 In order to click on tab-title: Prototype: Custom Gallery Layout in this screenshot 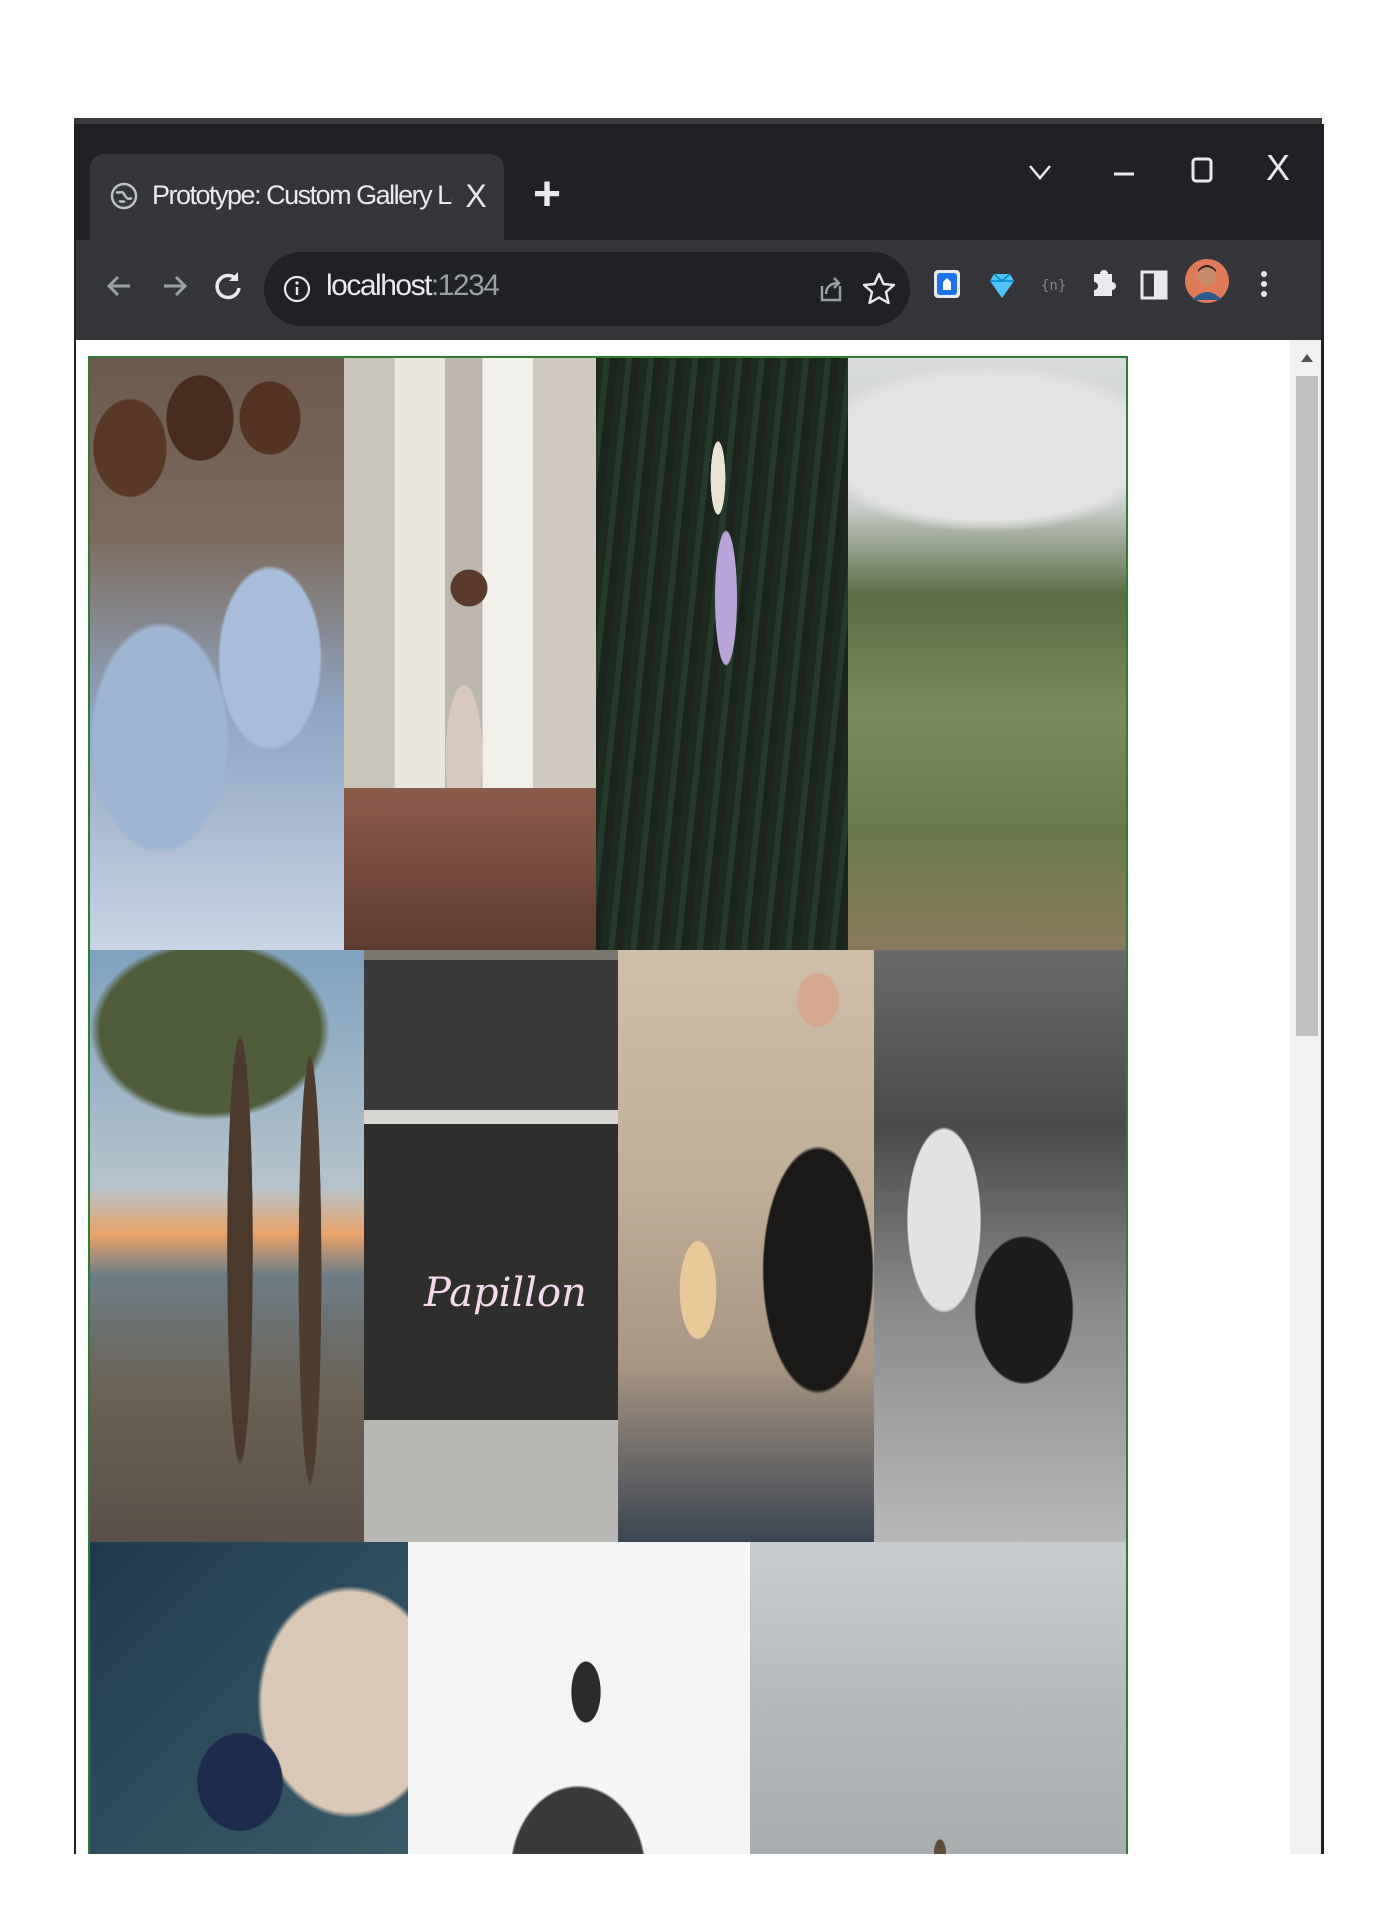, I will do `click(302, 195)`.